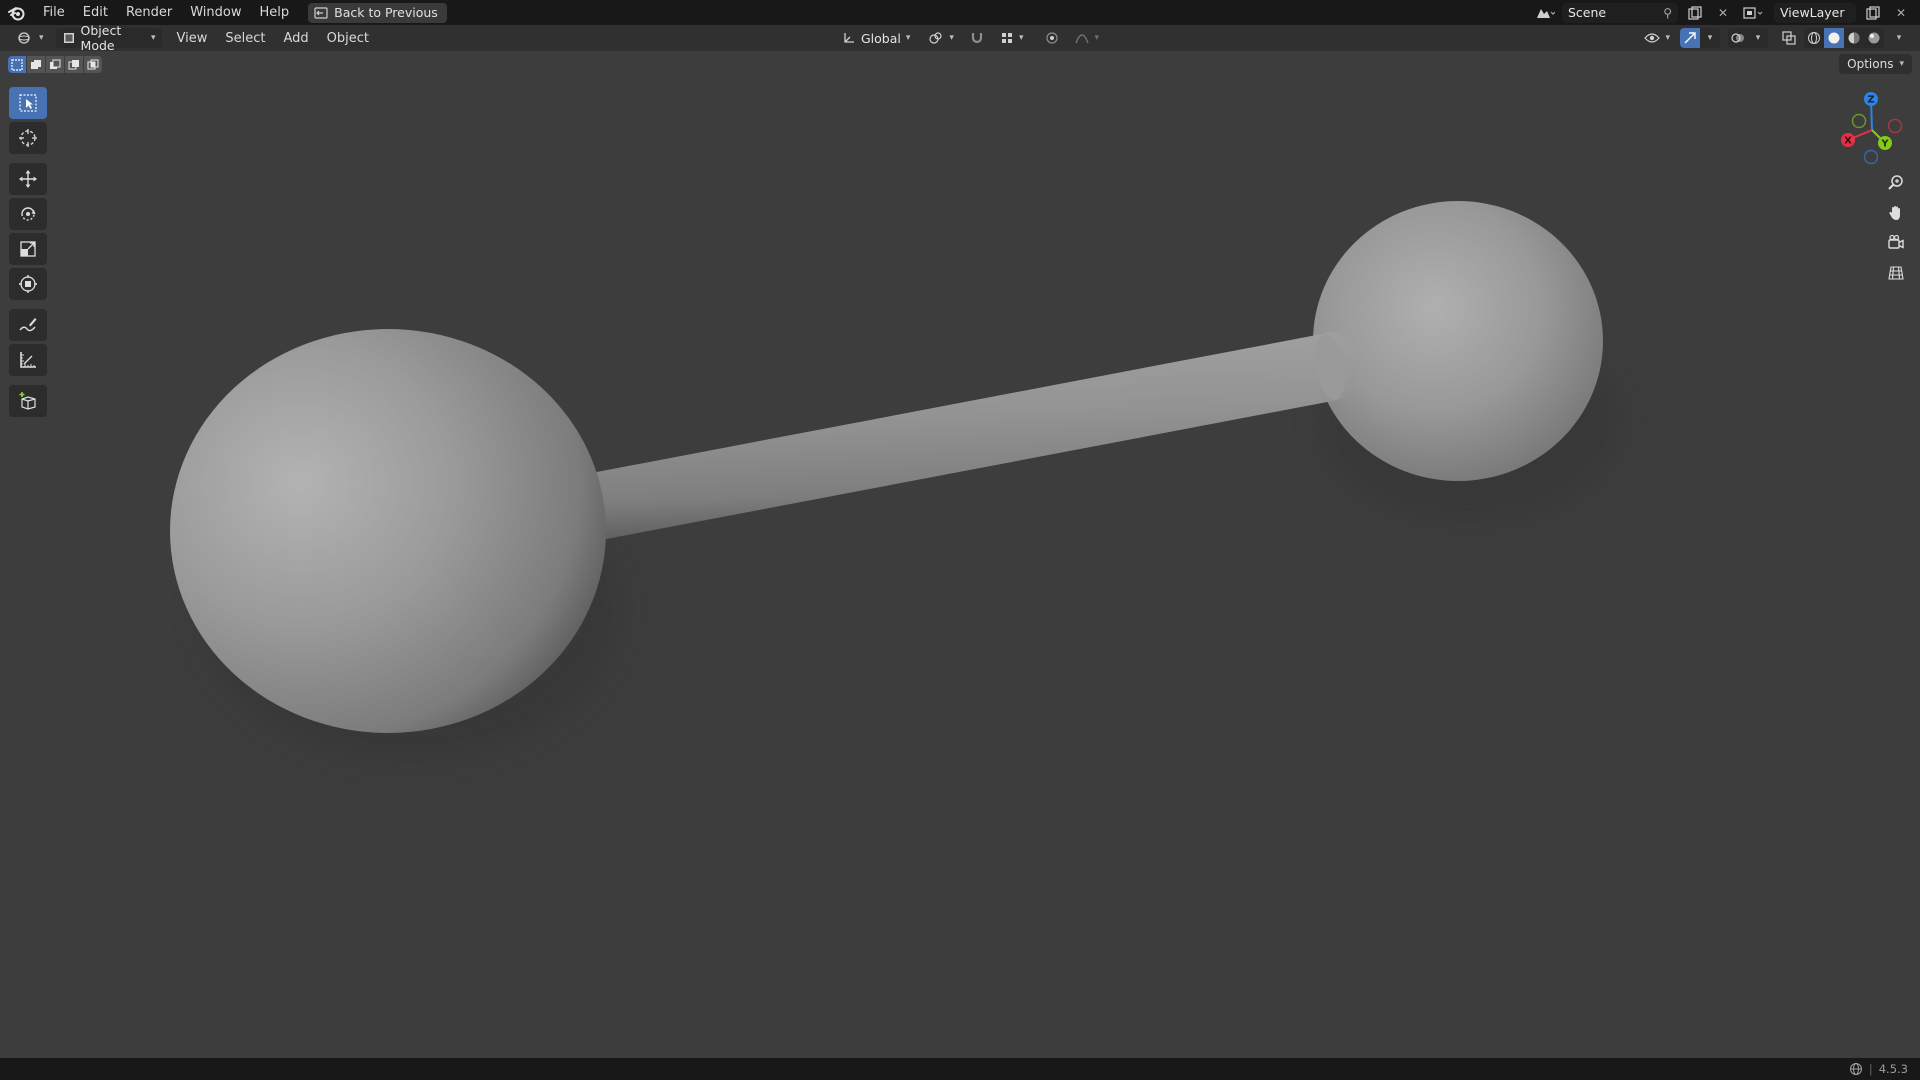 The image size is (1920, 1080). What do you see at coordinates (215, 12) in the screenshot?
I see `menu-window: Window` at bounding box center [215, 12].